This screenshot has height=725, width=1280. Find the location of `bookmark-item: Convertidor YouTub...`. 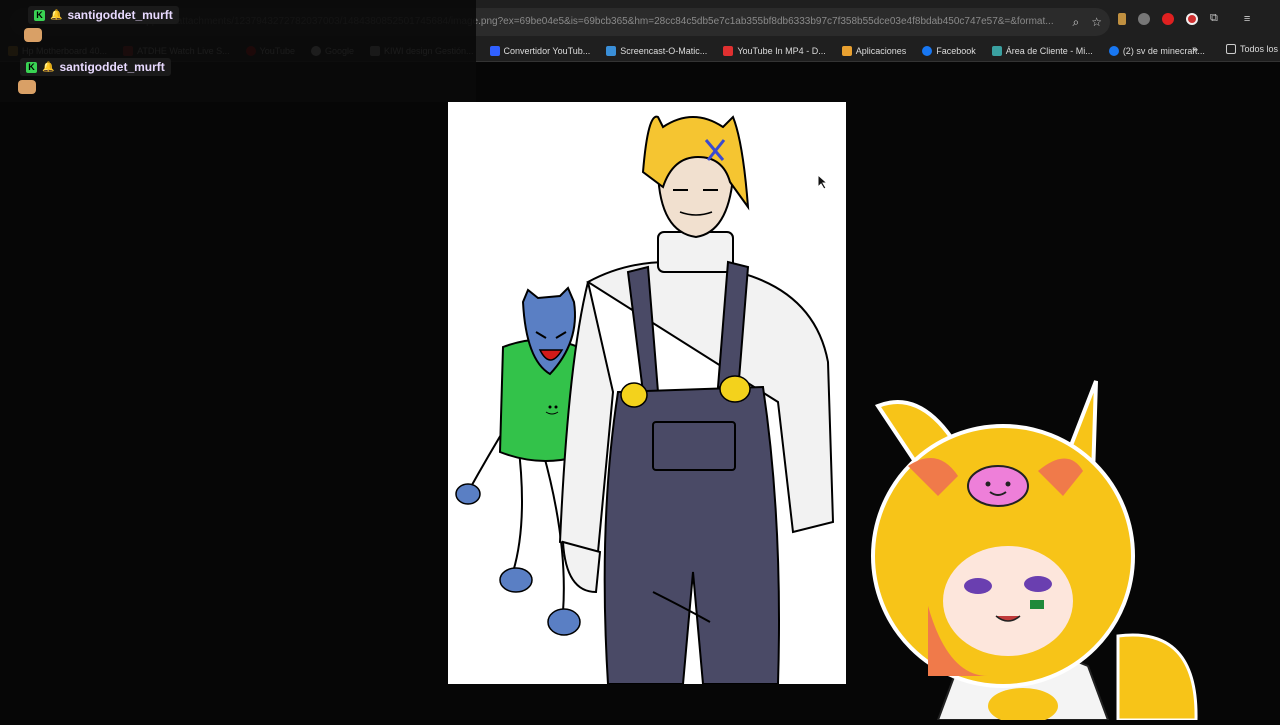

bookmark-item: Convertidor YouTub... is located at coordinates (540, 50).